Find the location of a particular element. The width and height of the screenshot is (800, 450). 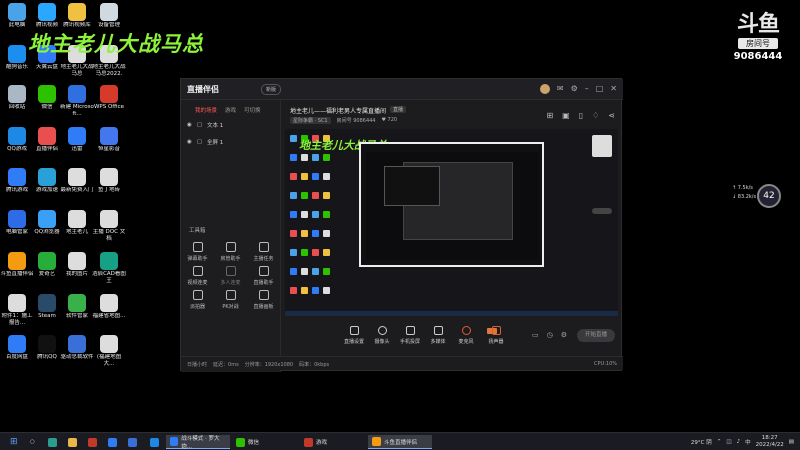

gear-icon: ⚙ is located at coordinates (564, 335).